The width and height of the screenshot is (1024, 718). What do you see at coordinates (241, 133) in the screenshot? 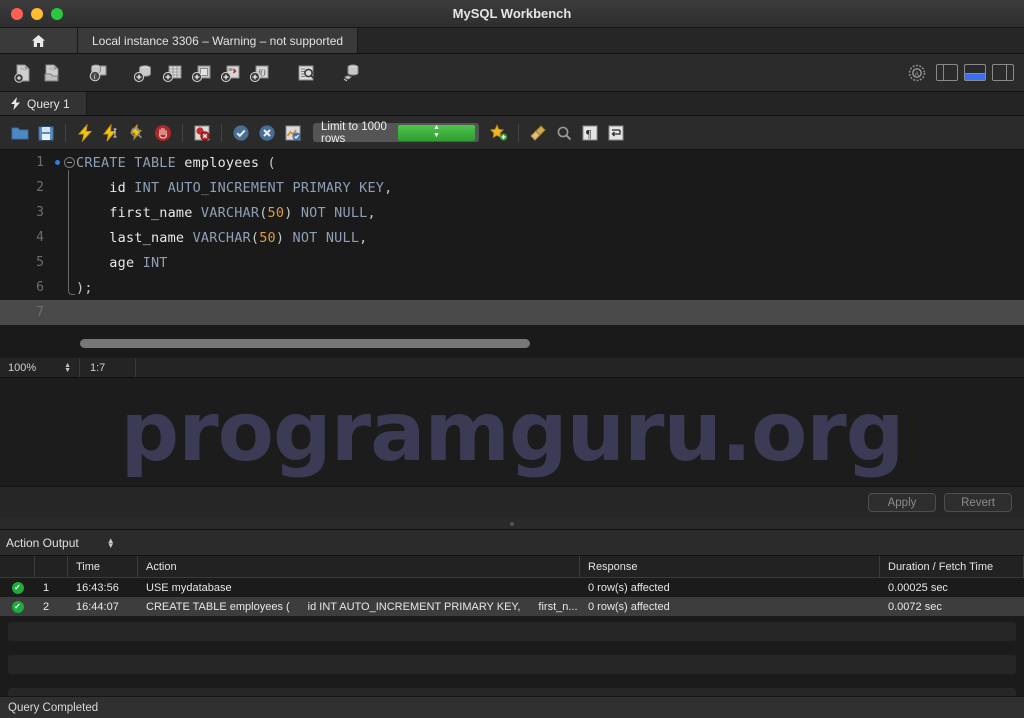
I see `commit-transaction-button` at bounding box center [241, 133].